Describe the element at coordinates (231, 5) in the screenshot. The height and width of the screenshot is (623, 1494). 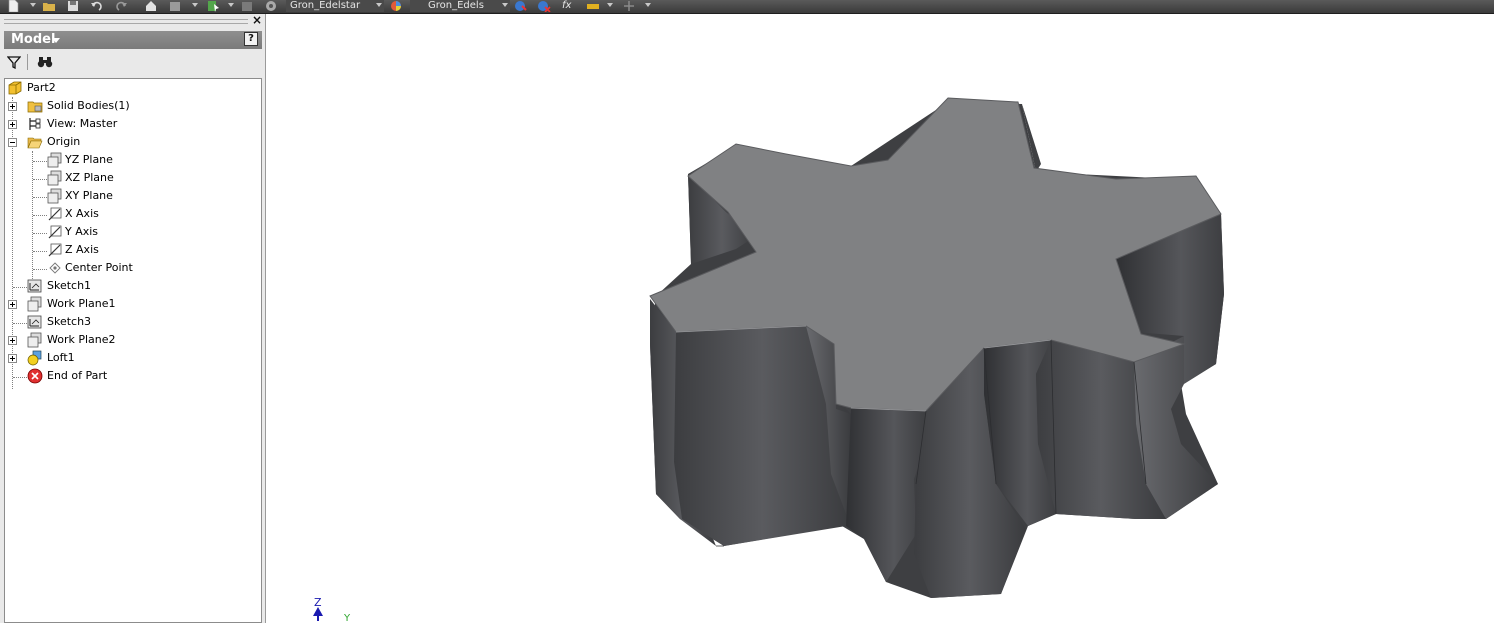
I see `select-dropdown-arrow` at that location.